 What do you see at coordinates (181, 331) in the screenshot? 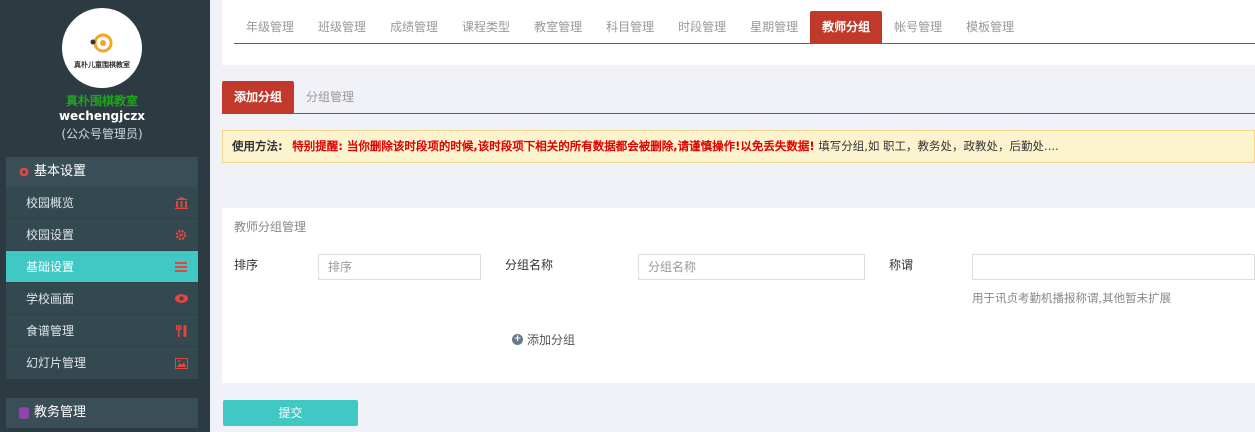
I see `utensils-icon` at bounding box center [181, 331].